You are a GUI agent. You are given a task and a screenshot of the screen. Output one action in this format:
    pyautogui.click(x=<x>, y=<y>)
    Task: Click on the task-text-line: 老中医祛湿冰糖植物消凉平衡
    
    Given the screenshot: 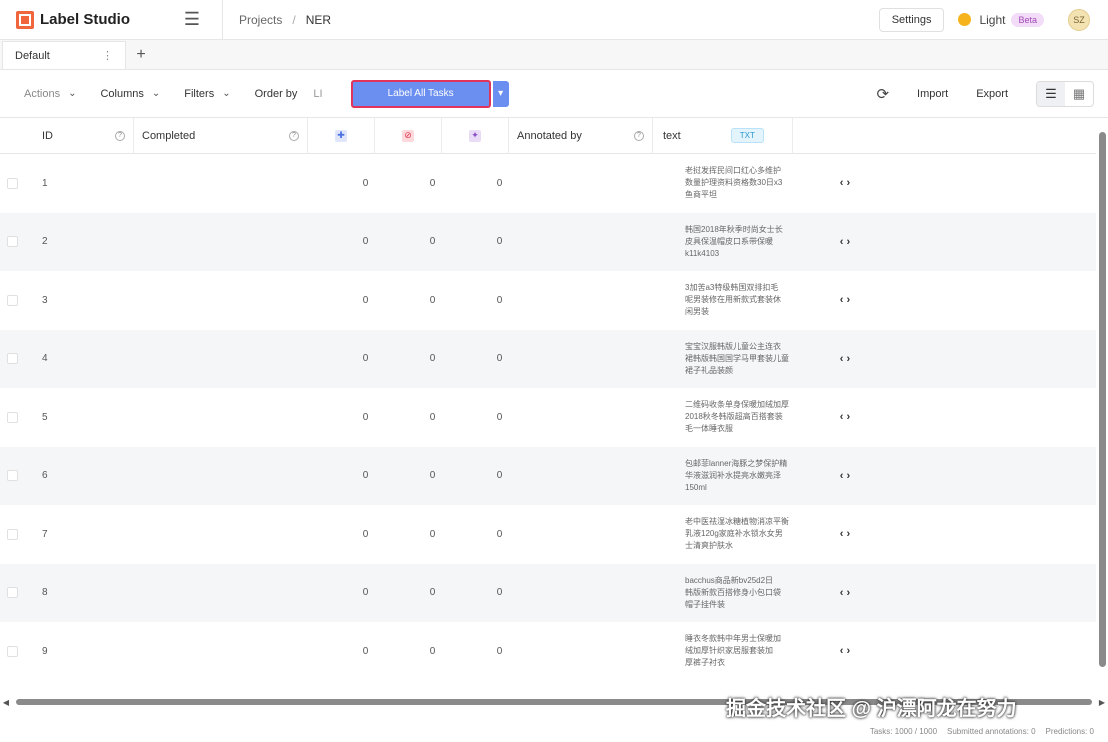 What is the action you would take?
    pyautogui.click(x=737, y=522)
    